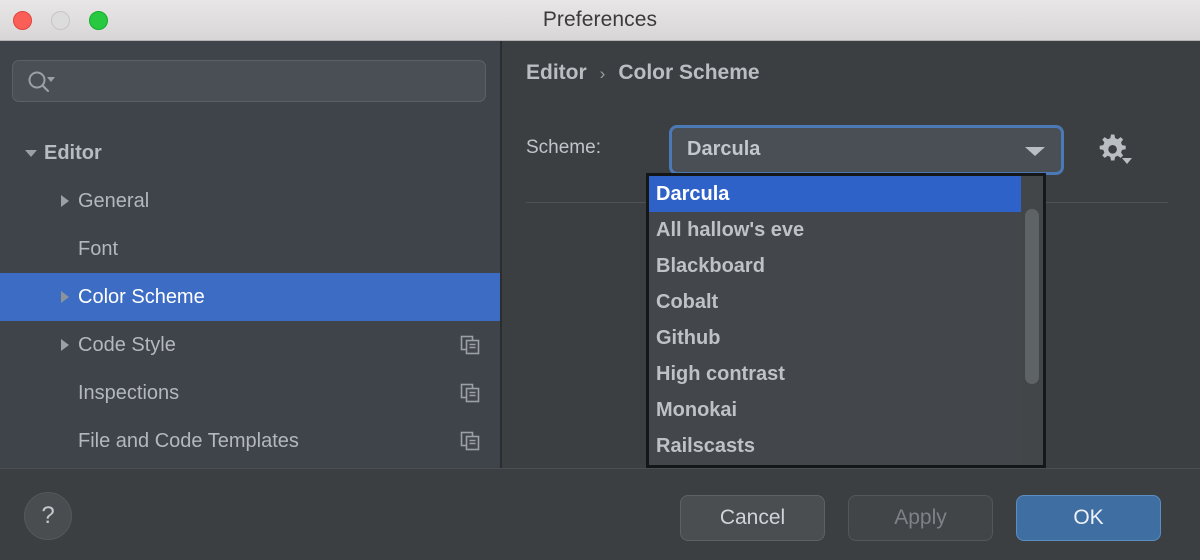  What do you see at coordinates (846, 266) in the screenshot?
I see `dropdown-option: Blackboard` at bounding box center [846, 266].